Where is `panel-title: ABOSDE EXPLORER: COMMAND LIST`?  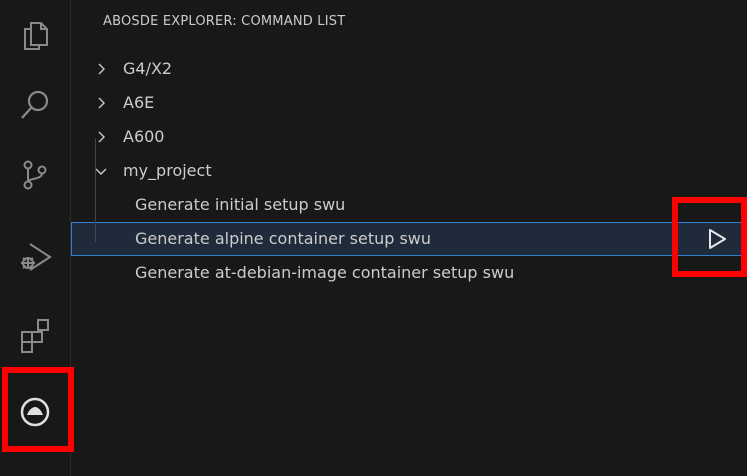
panel-title: ABOSDE EXPLORER: COMMAND LIST is located at coordinates (224, 21).